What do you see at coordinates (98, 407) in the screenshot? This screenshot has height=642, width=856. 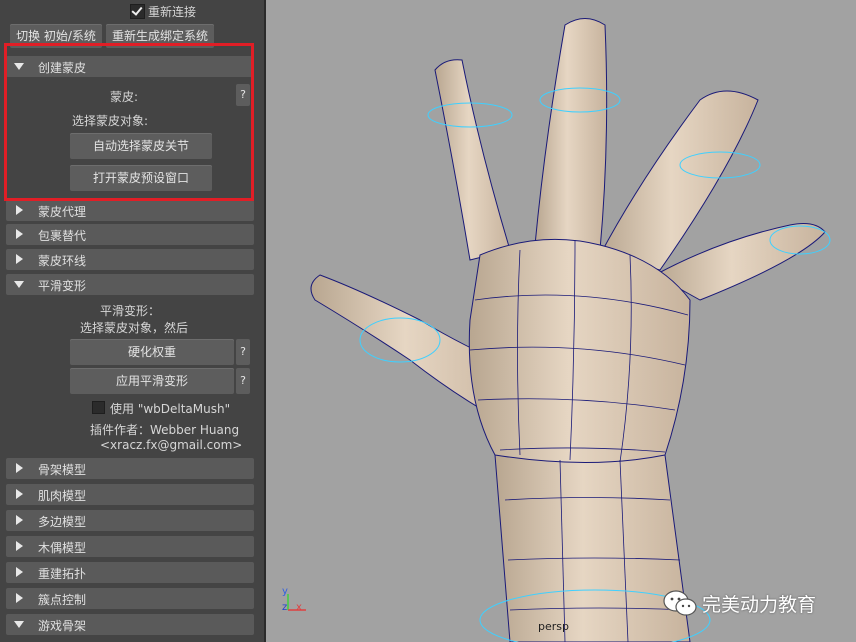 I see `use-deltamush-checkbox` at bounding box center [98, 407].